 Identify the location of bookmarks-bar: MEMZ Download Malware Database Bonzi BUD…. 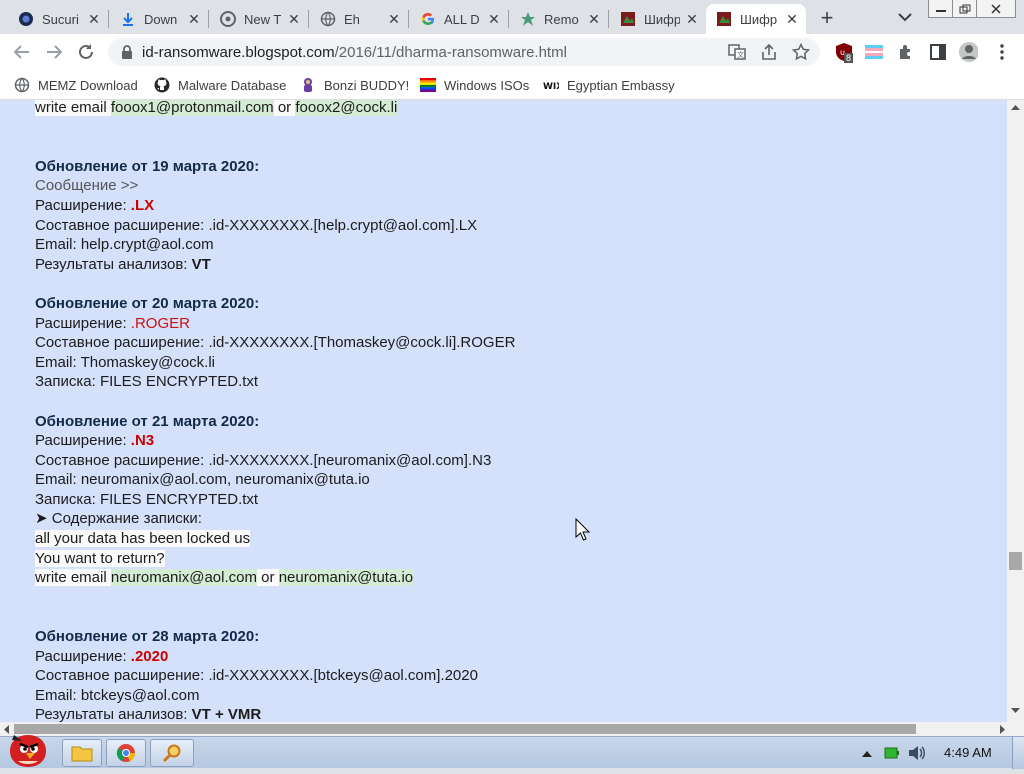
(512, 85).